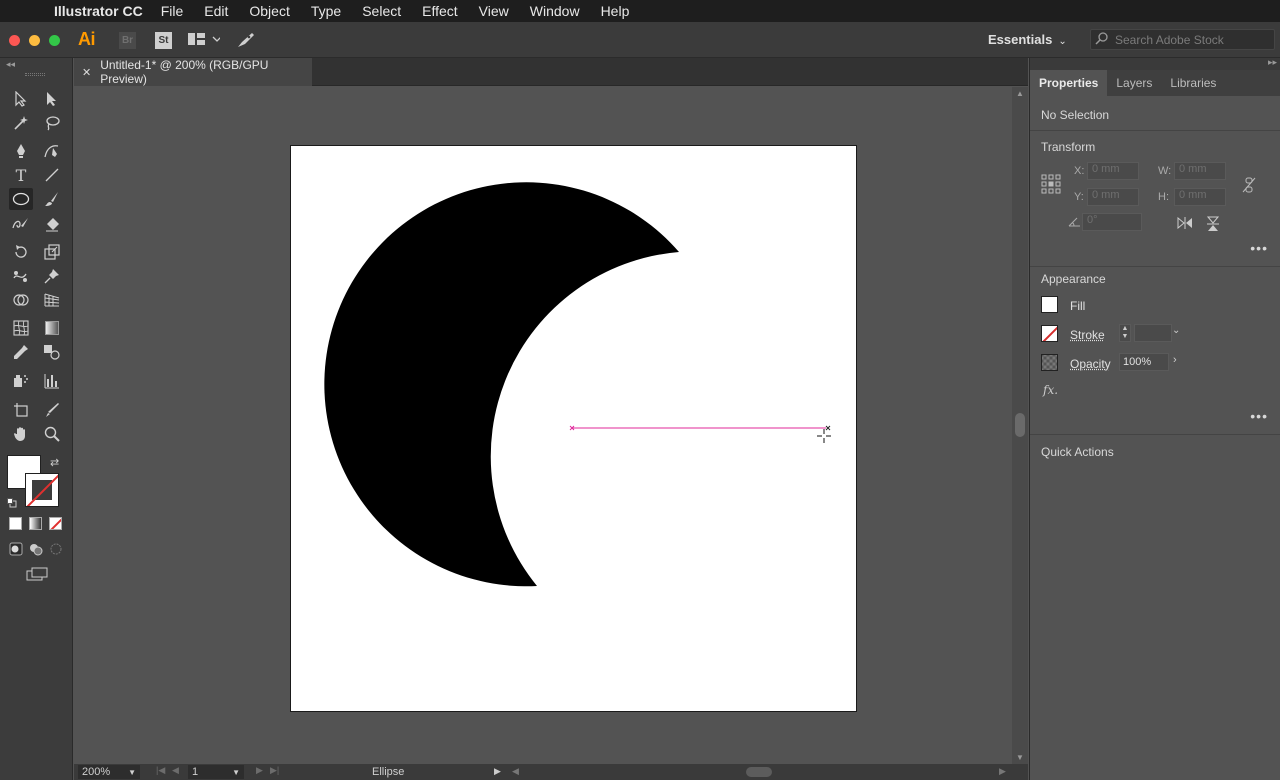 The height and width of the screenshot is (780, 1280). I want to click on scroll-up-icon: ▲, so click(1020, 93).